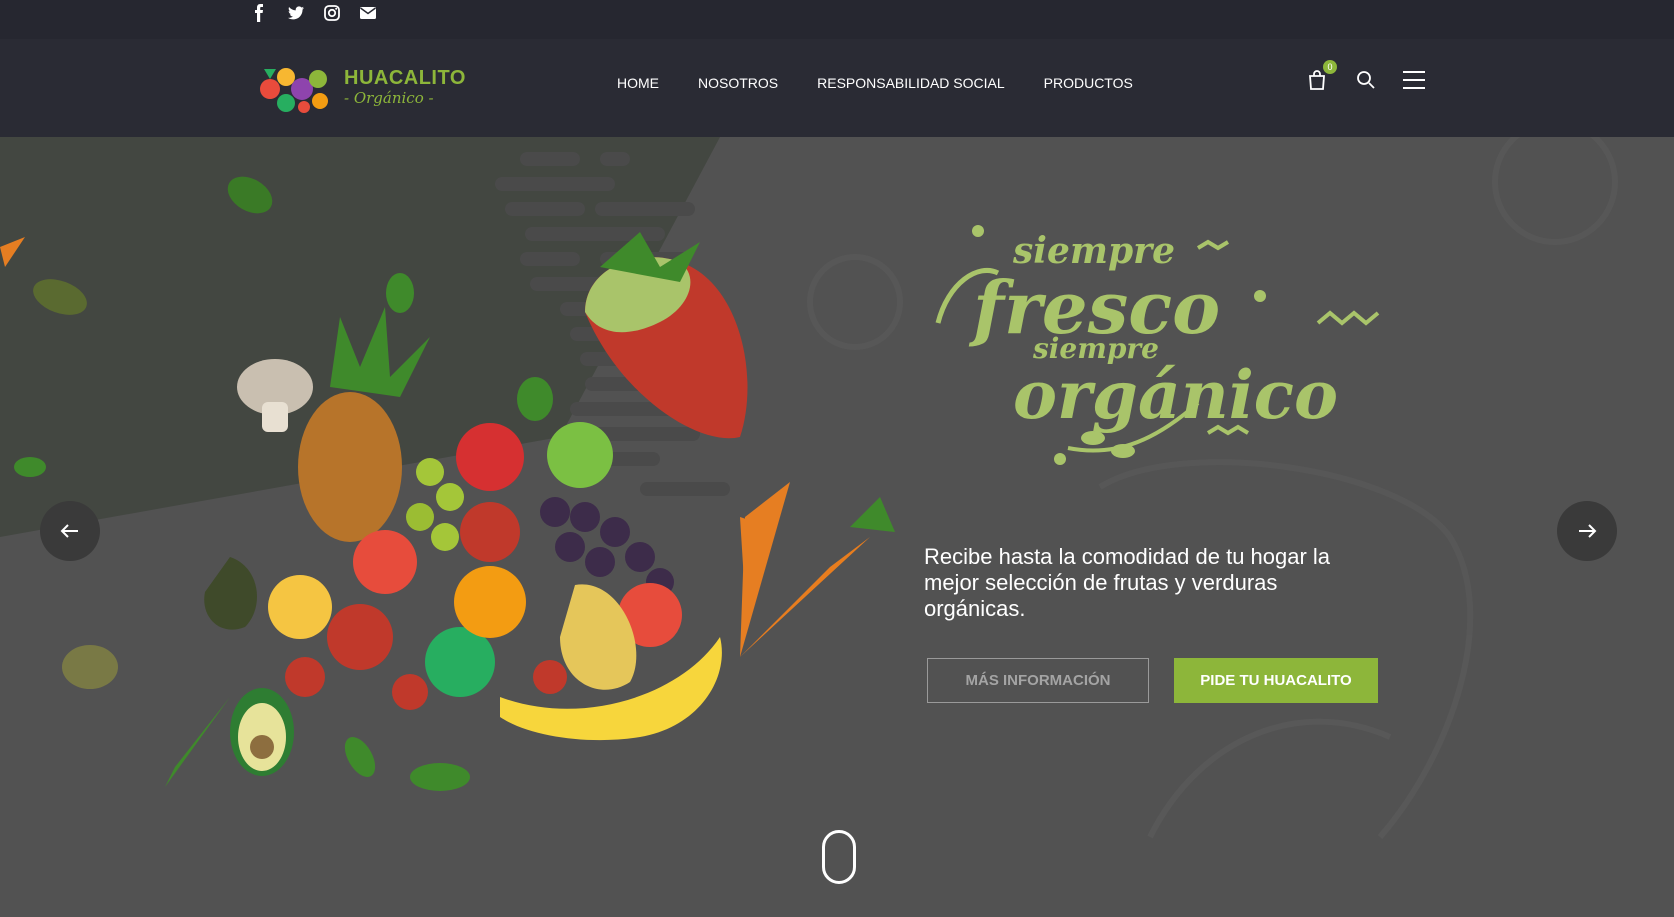  I want to click on brand-title: HUACALITO, so click(405, 78).